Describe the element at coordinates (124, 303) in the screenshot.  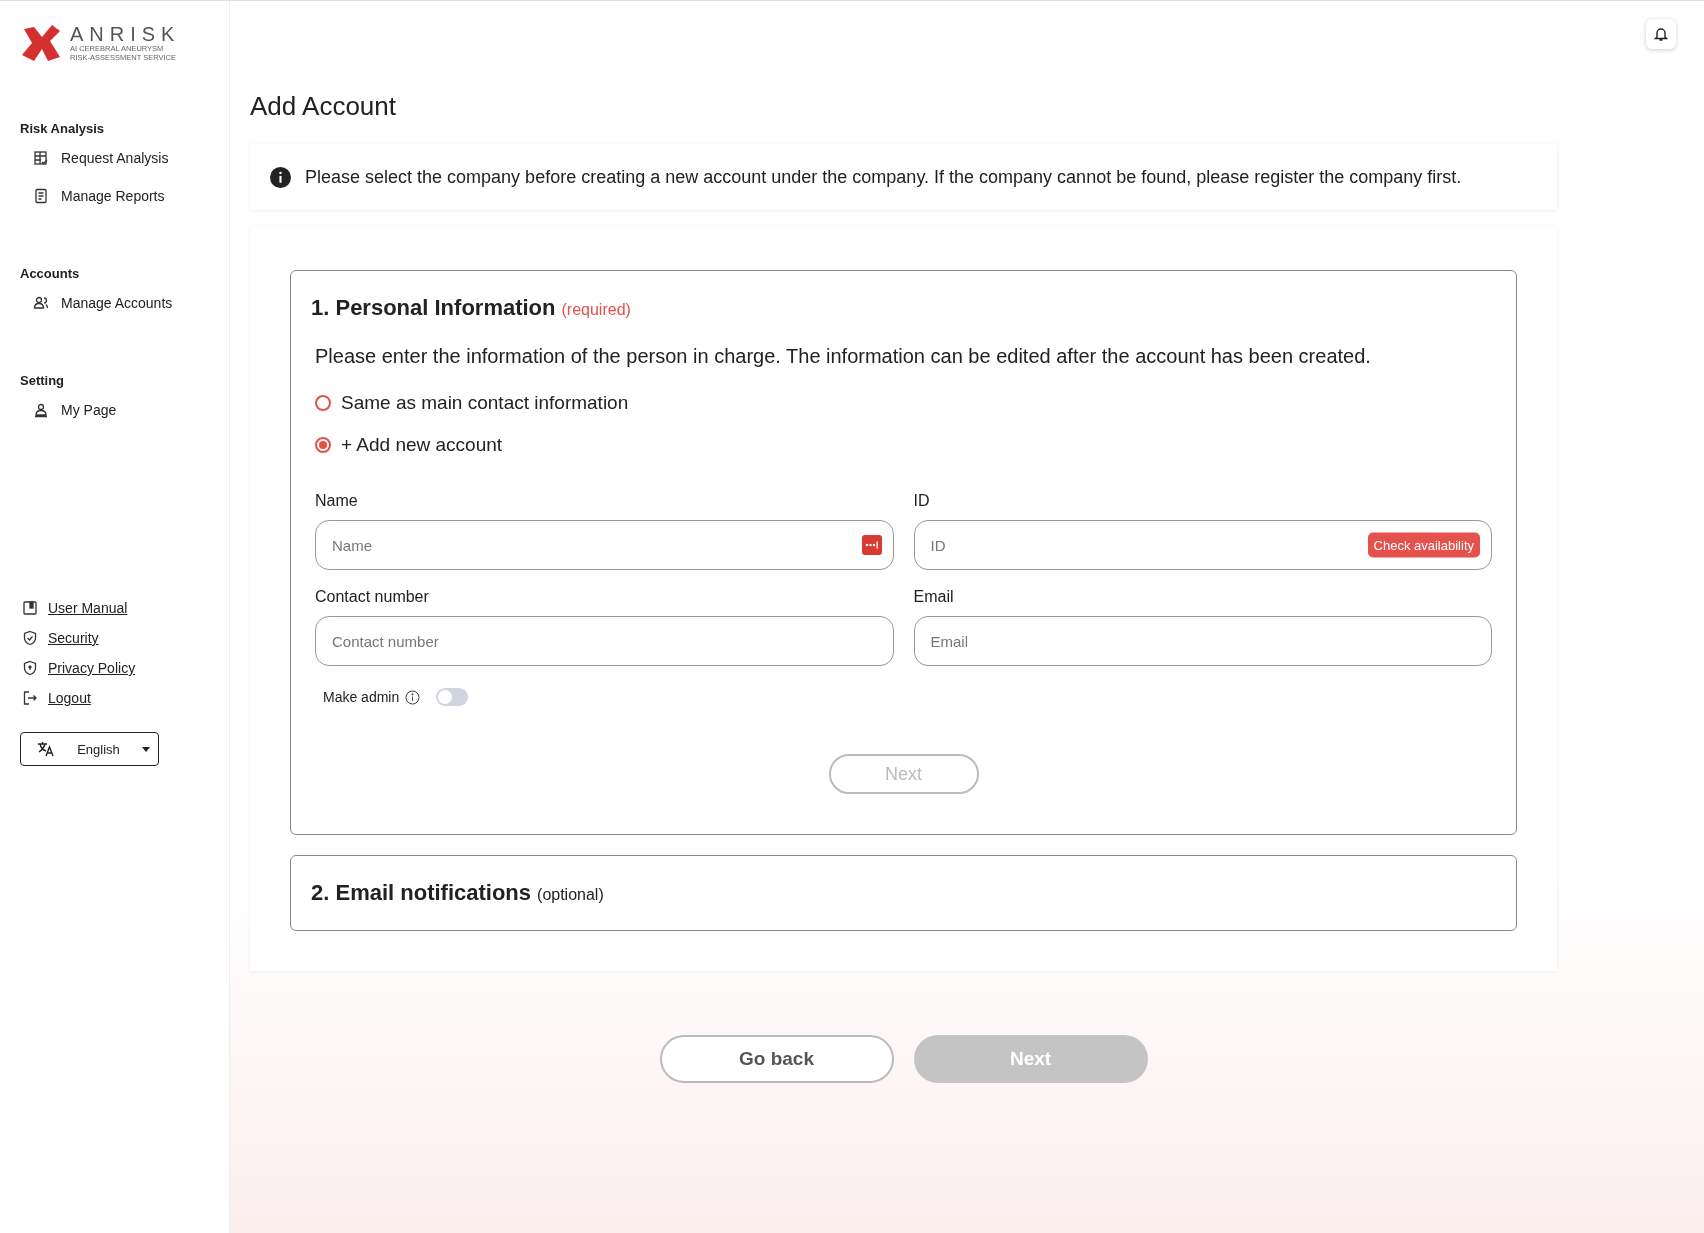
I see `nav-item: Manage Accounts` at that location.